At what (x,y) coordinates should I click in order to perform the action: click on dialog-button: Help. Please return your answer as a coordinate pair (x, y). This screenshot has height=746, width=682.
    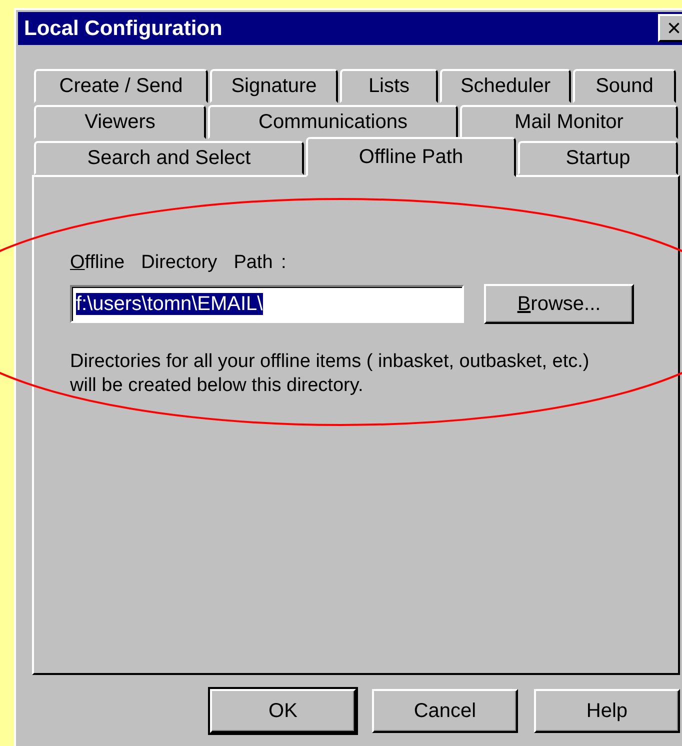
    Looking at the image, I should click on (607, 711).